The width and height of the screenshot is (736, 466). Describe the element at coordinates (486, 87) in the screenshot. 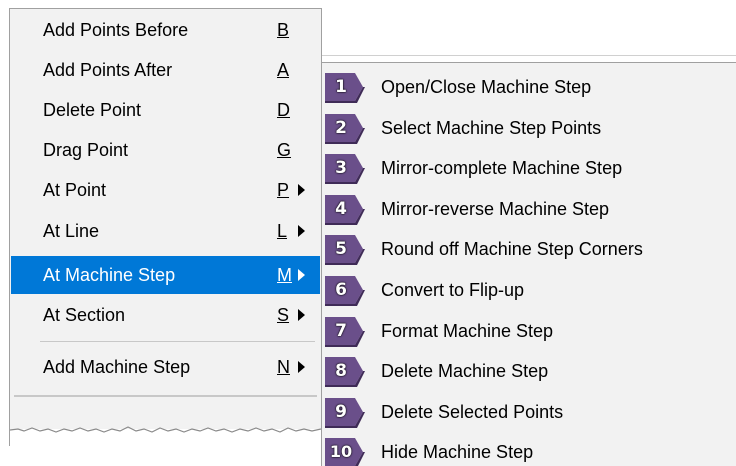

I see `submenu-item-label: Open/Close Machine Step` at that location.